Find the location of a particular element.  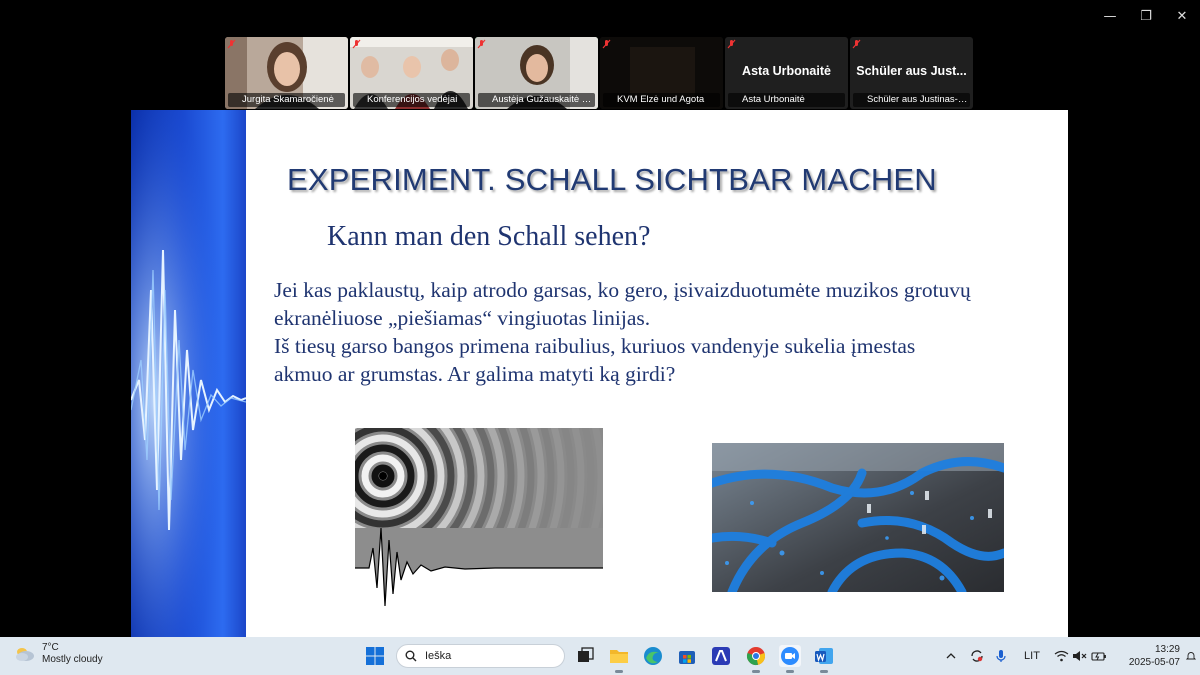

slide-decorative-band is located at coordinates (188, 373).